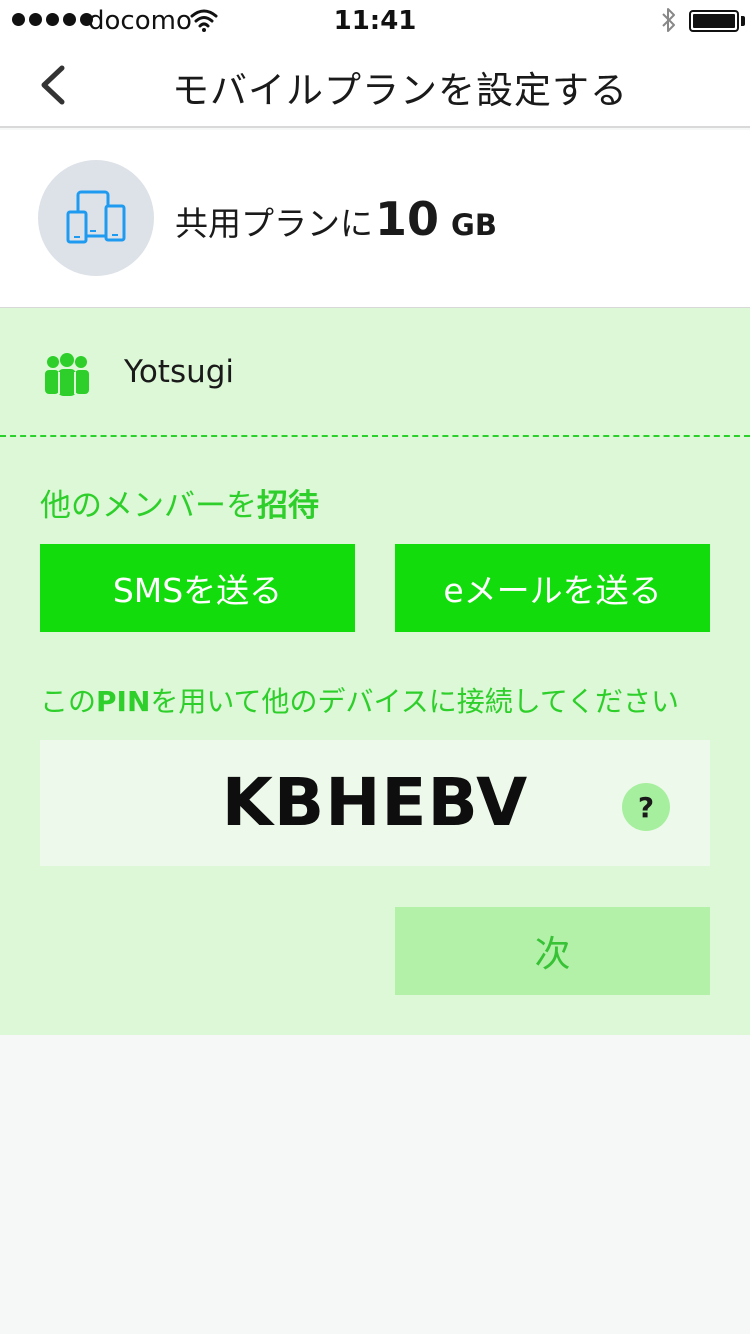 This screenshot has height=1334, width=750. I want to click on member-name: Yotsugi, so click(179, 372).